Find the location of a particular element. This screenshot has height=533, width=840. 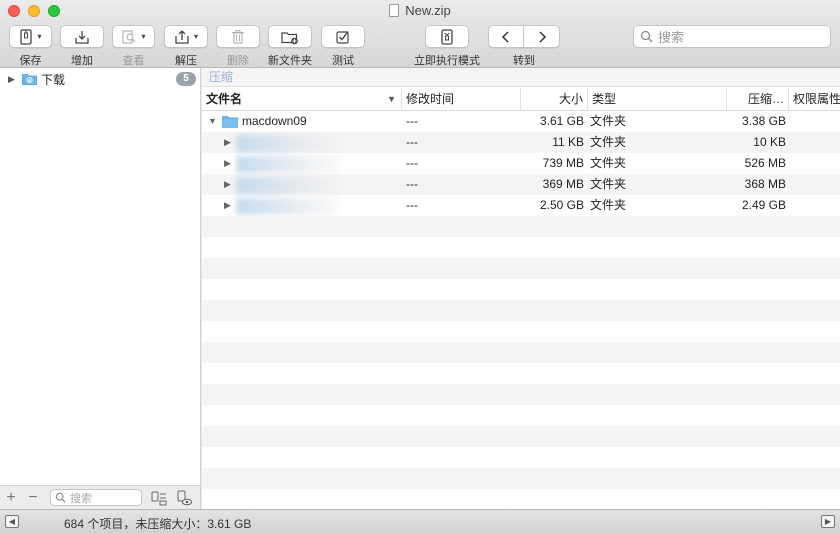

status-text: 684 个项目，未压缩大小：3.61 GB is located at coordinates (158, 524).